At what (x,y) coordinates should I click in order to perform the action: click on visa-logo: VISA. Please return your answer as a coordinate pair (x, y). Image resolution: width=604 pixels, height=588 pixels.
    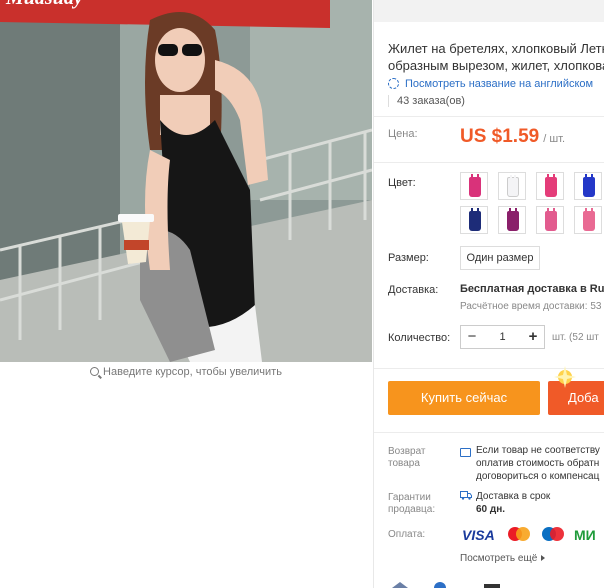
    Looking at the image, I should click on (478, 535).